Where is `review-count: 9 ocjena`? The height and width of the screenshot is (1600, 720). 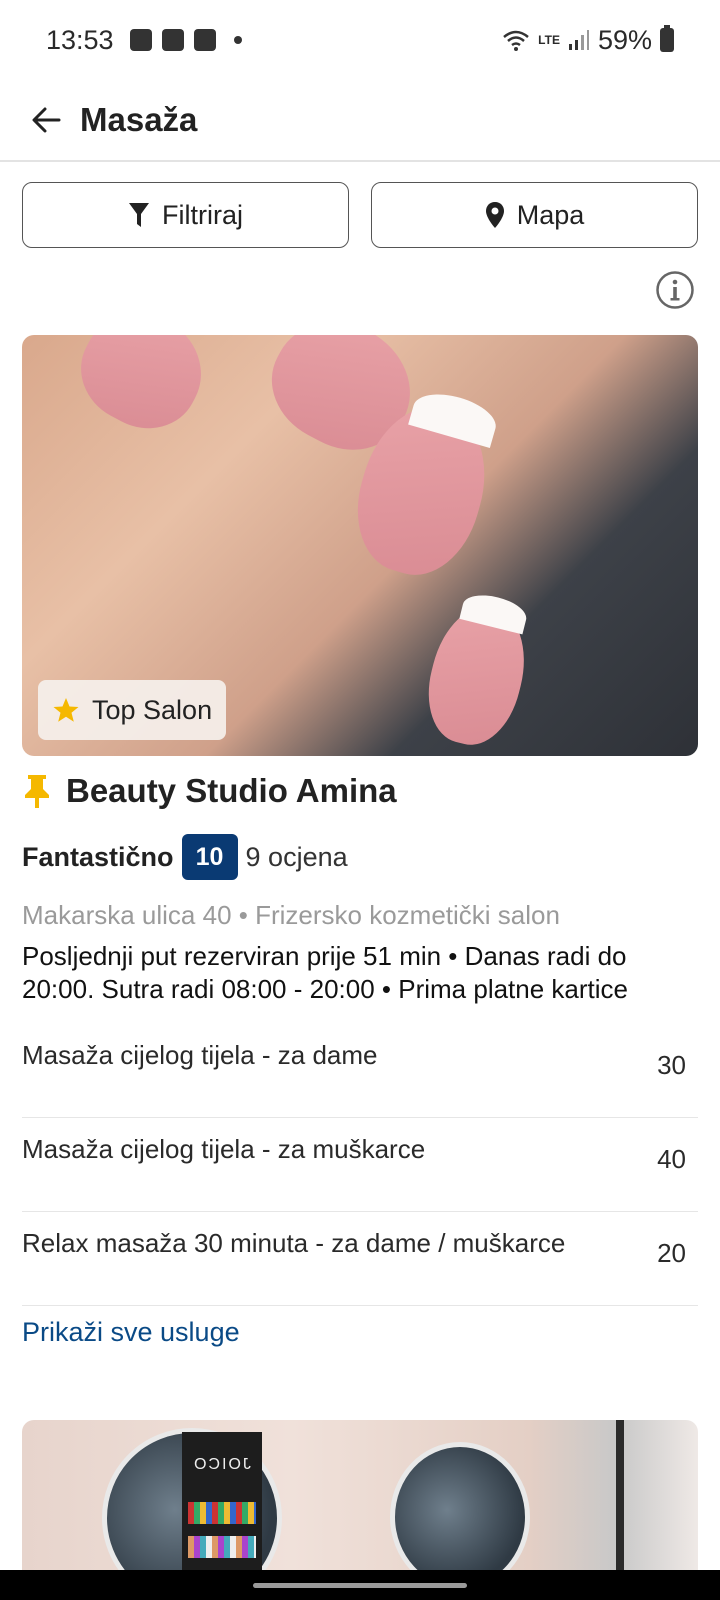 review-count: 9 ocjena is located at coordinates (296, 856).